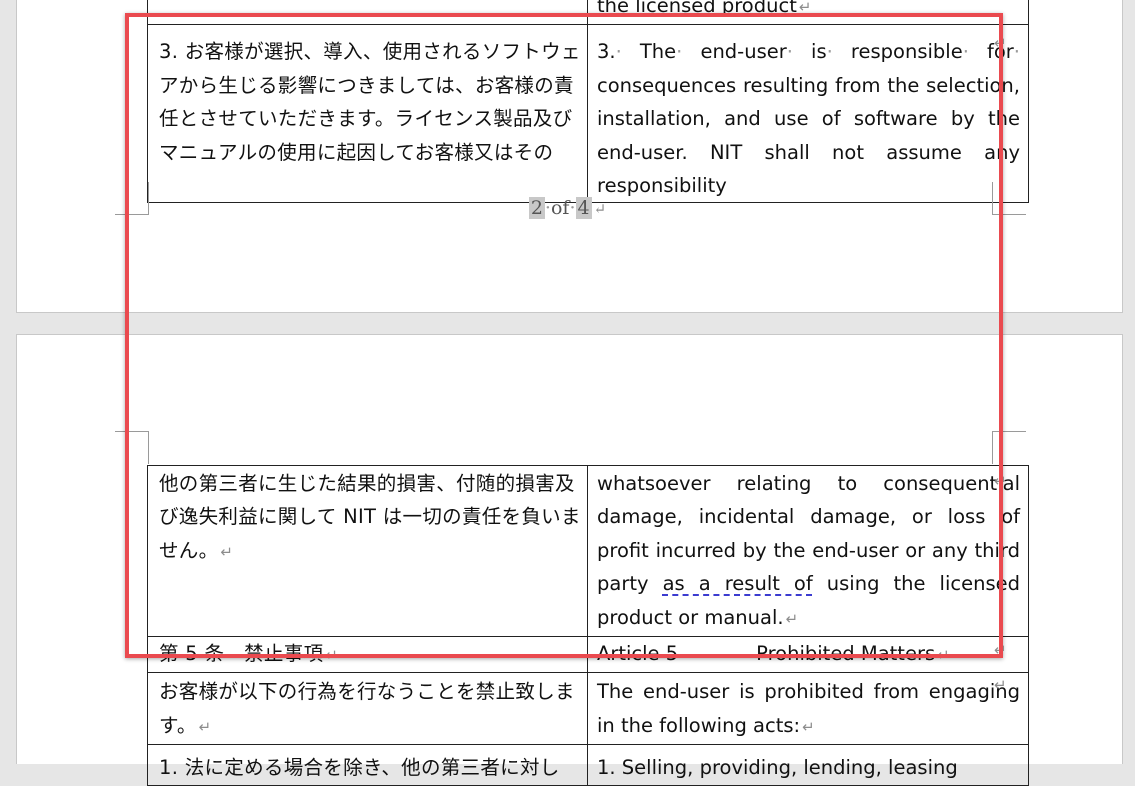 This screenshot has height=786, width=1135. I want to click on table-cell-en: 1. Selling, providing, lending, leasing, so click(808, 765).